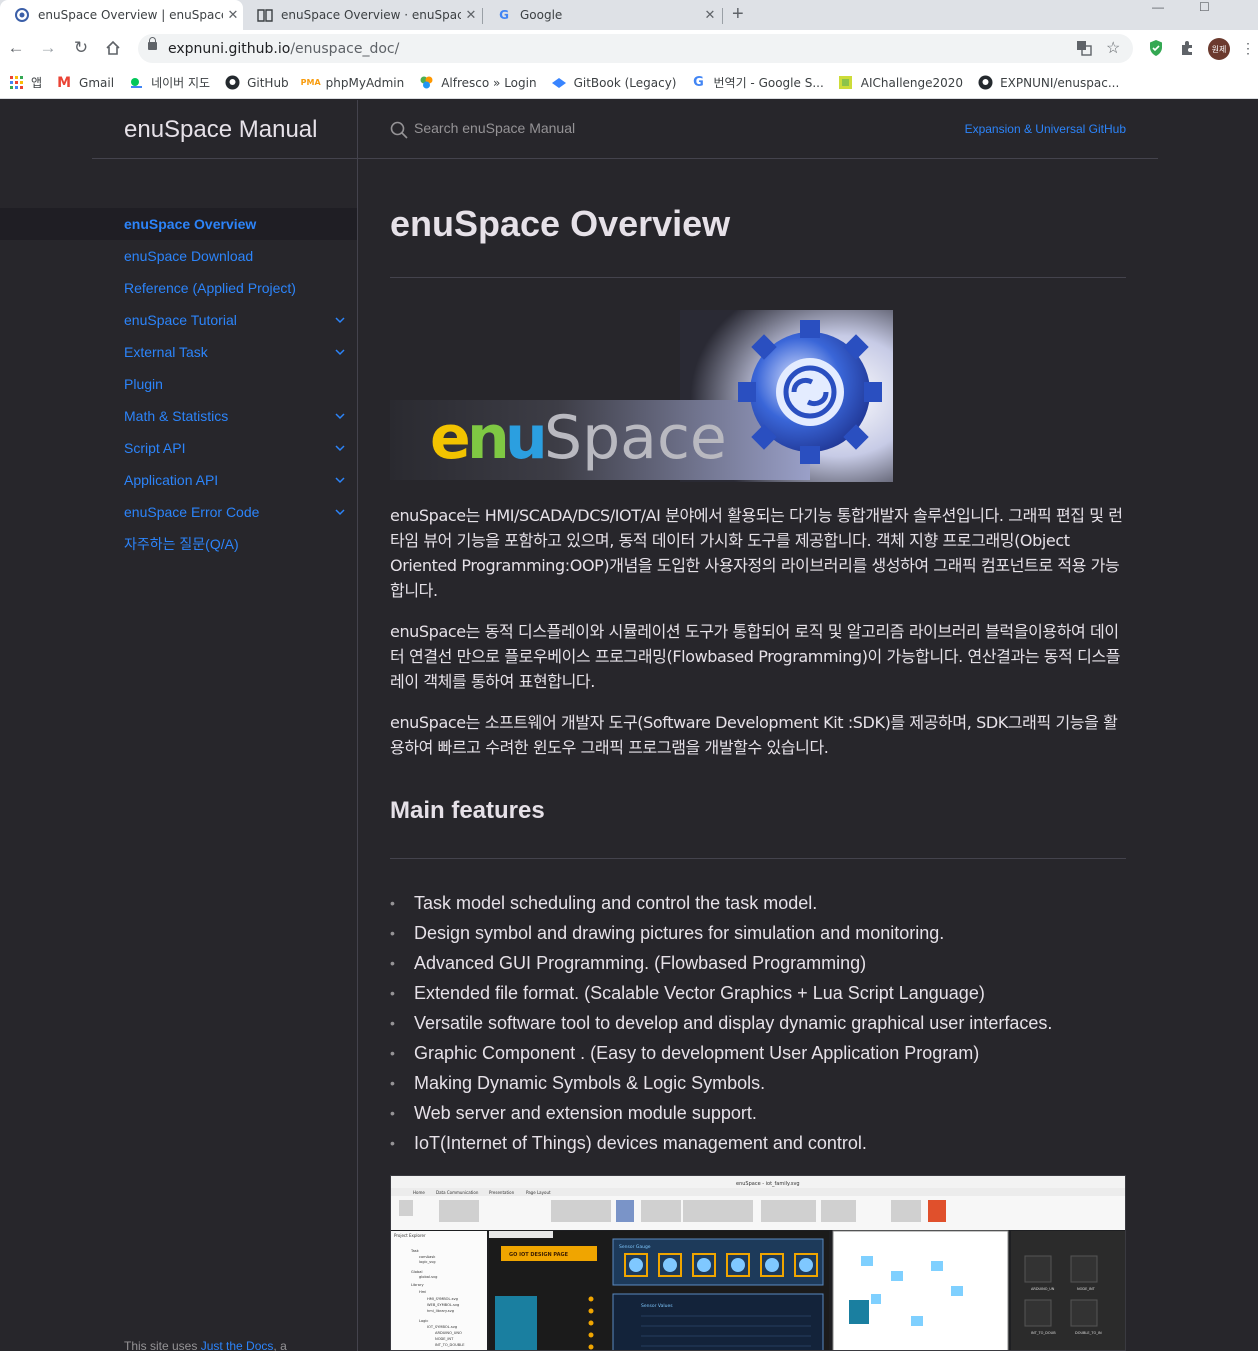 This screenshot has width=1258, height=1351. I want to click on bookmark-apps: 앱, so click(25, 82).